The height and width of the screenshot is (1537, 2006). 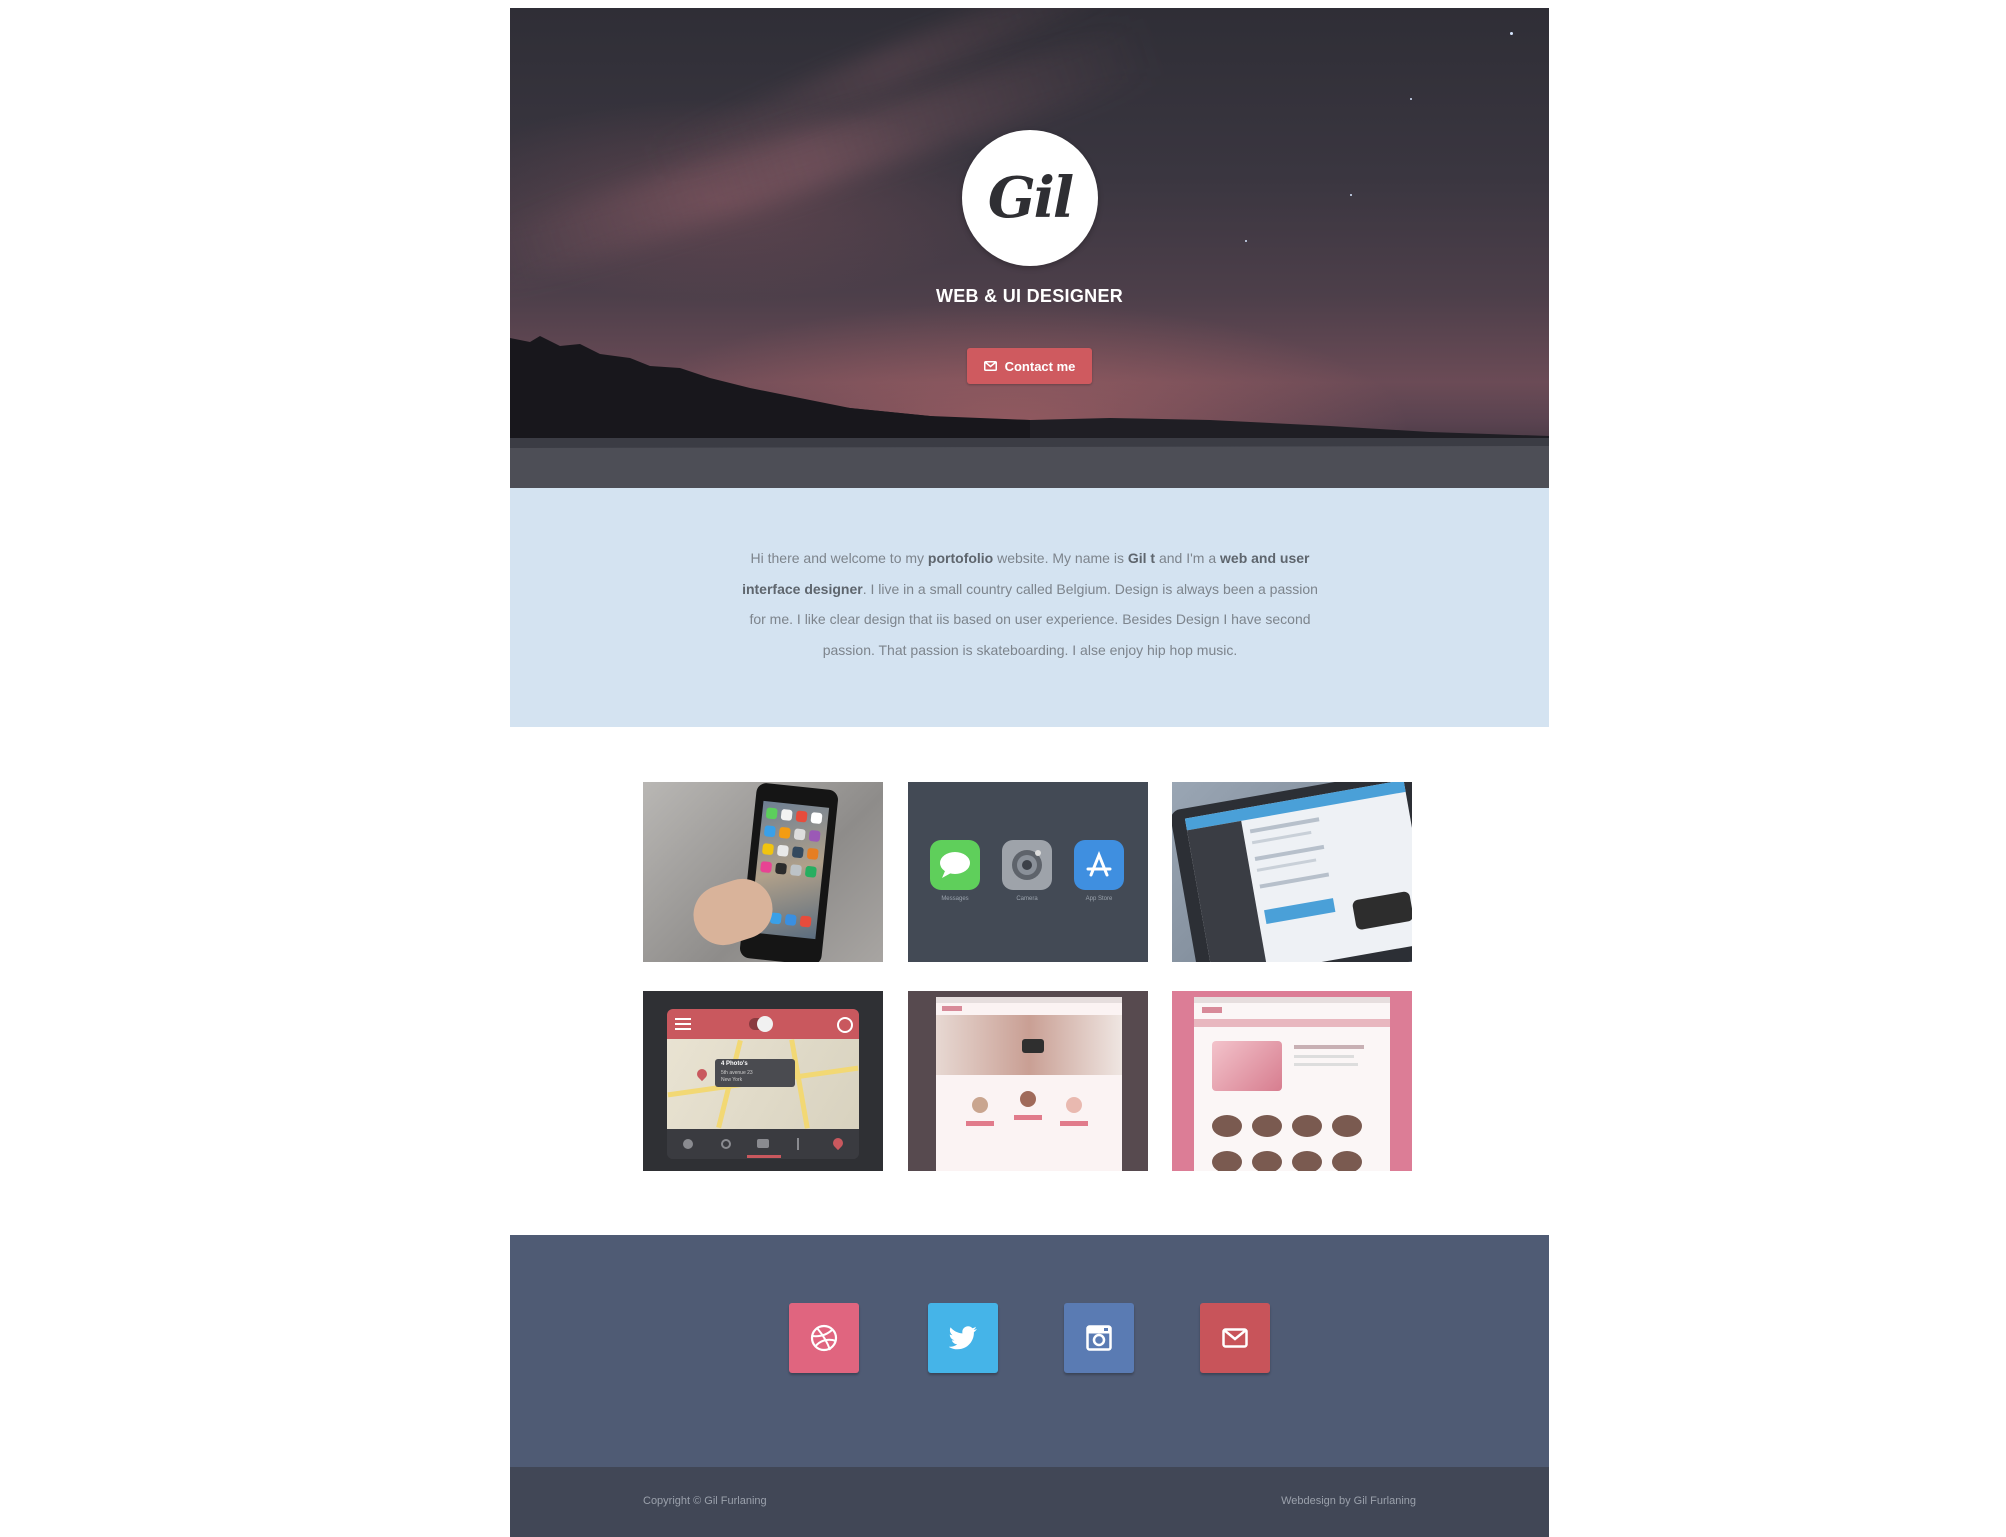 I want to click on portfolio-item-map-app: 4 Photo's 5th avenue 23 New York, so click(x=763, y=1081).